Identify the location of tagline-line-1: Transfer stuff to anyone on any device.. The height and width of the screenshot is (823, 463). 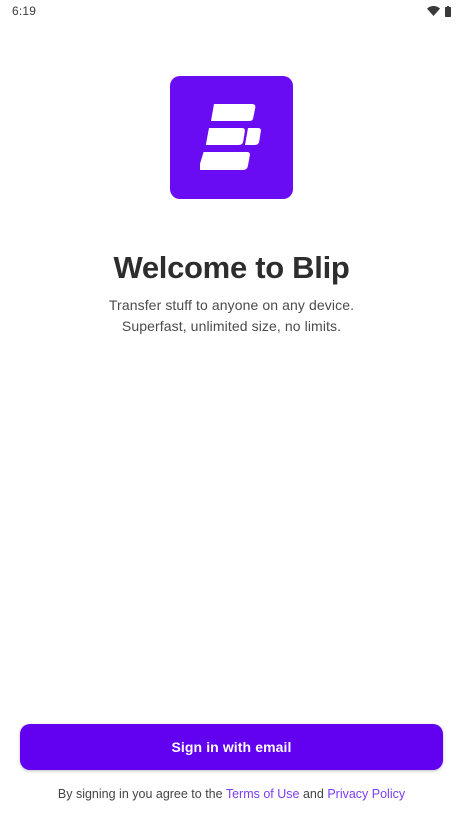
(231, 305).